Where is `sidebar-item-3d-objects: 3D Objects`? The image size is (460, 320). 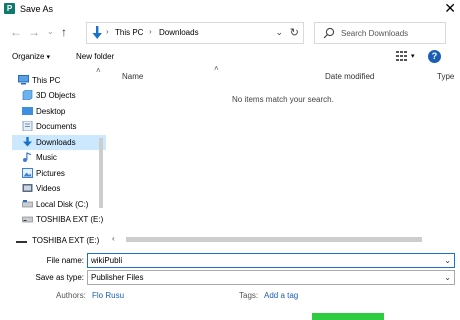
sidebar-item-3d-objects: 3D Objects is located at coordinates (59, 95).